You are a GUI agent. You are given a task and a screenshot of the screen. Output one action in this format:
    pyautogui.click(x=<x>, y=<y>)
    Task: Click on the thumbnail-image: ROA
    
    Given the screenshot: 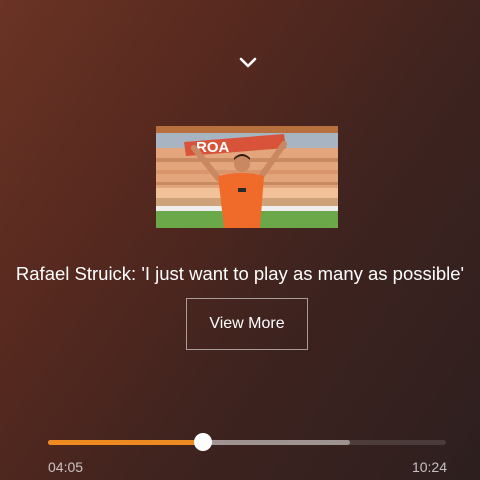 What is the action you would take?
    pyautogui.click(x=247, y=177)
    